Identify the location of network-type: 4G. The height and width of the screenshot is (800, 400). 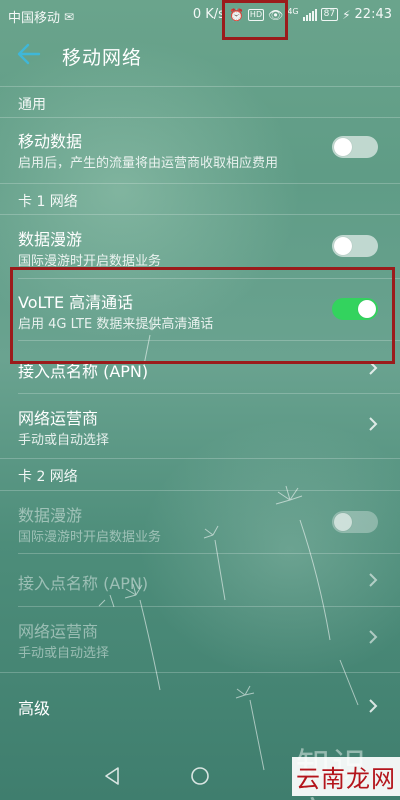
(293, 11).